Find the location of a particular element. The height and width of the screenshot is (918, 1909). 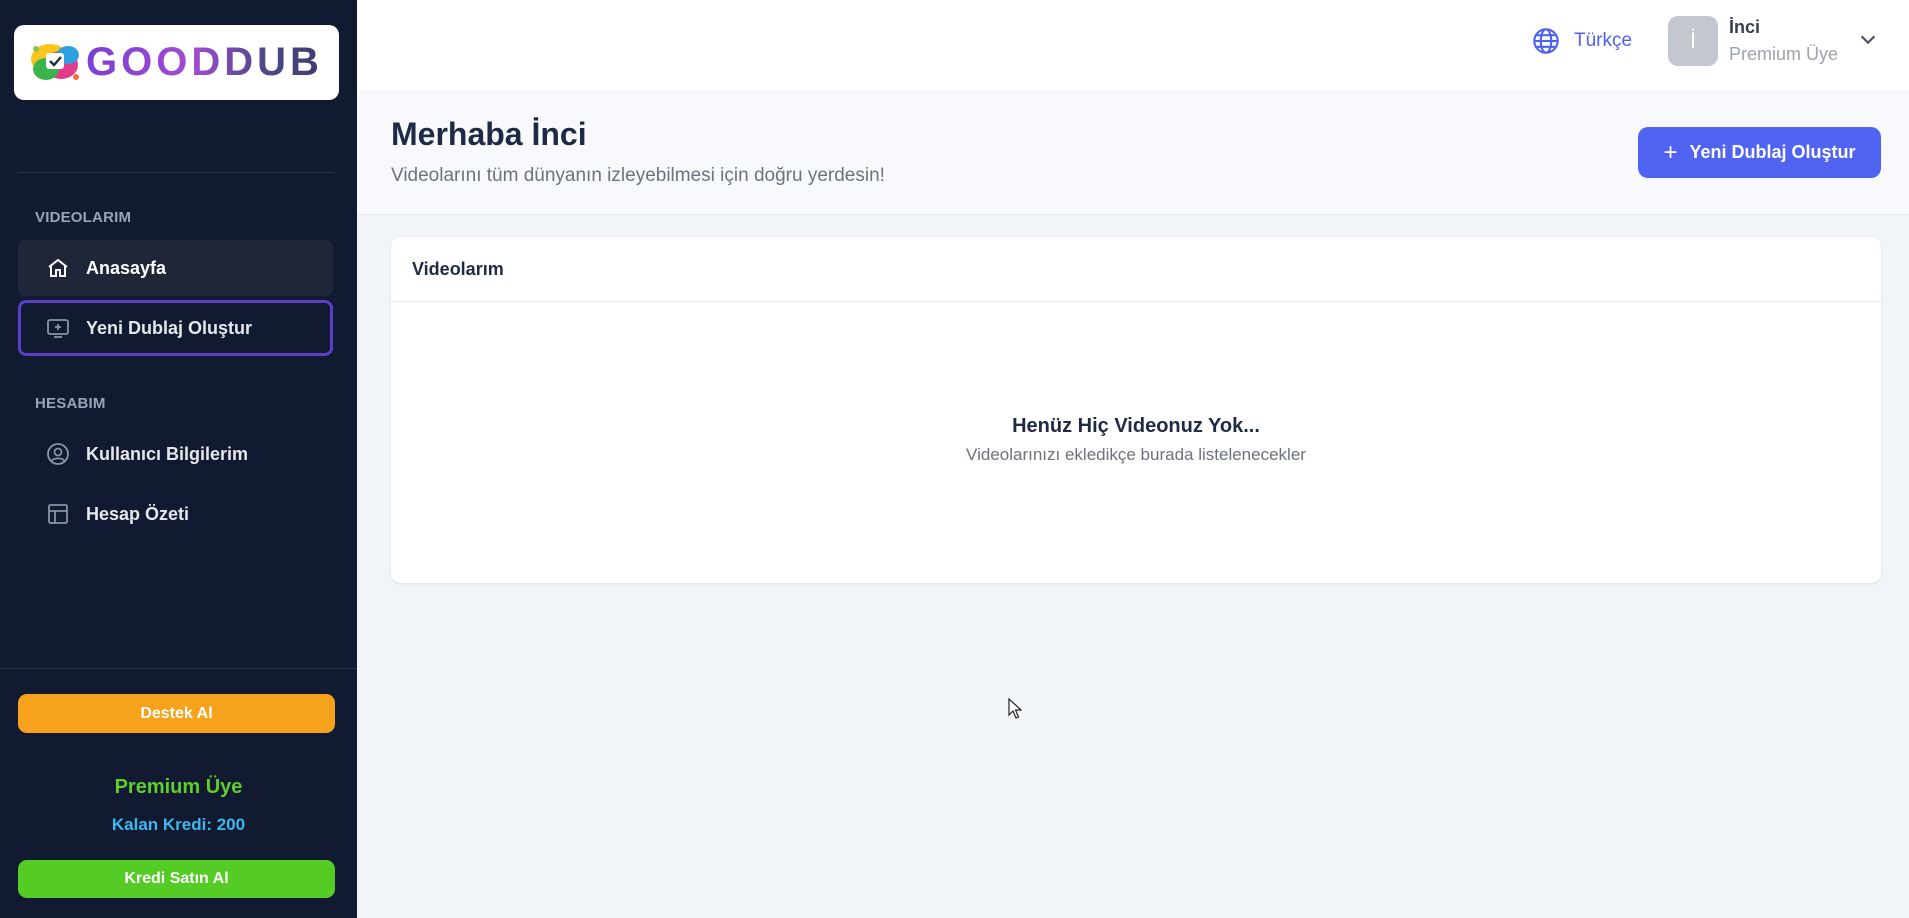

globe-icon is located at coordinates (1546, 41).